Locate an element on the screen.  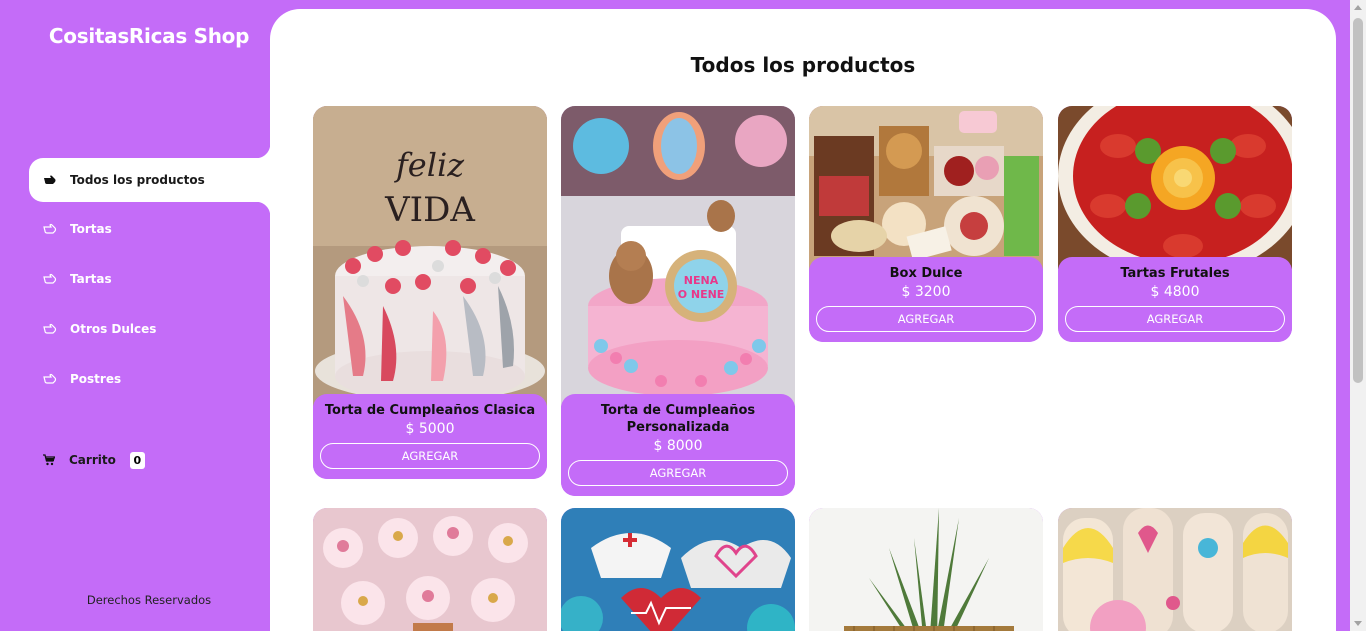
product-image-plant is located at coordinates (926, 569).